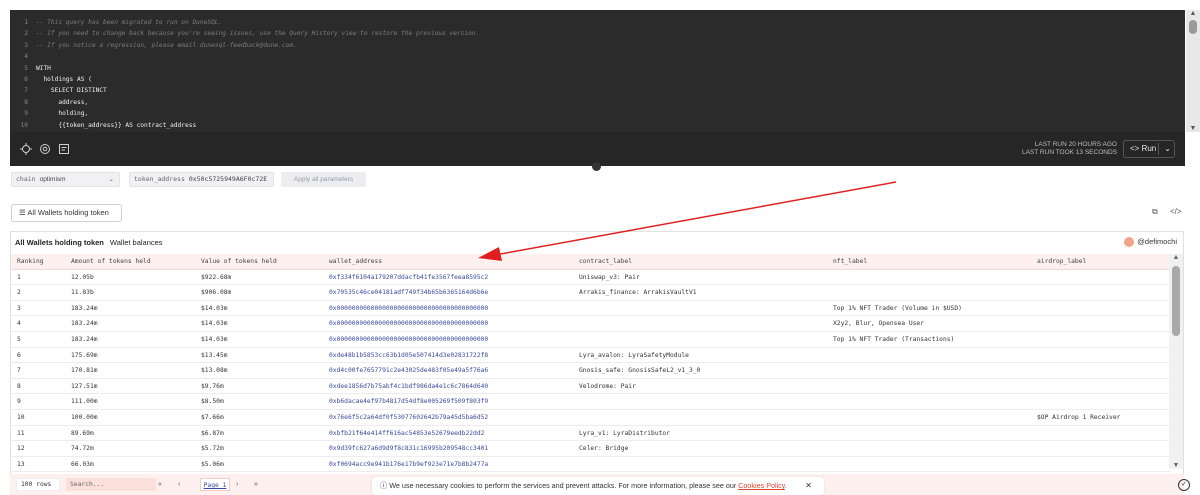 The width and height of the screenshot is (1200, 495). Describe the element at coordinates (1176, 211) in the screenshot. I see `embed-code-icon: </>` at that location.